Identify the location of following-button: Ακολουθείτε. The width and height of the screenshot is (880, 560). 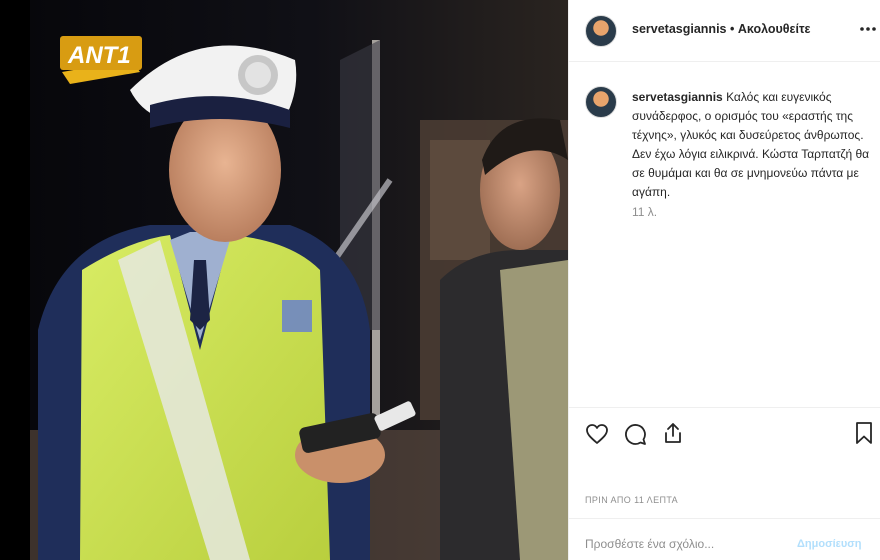
(774, 29).